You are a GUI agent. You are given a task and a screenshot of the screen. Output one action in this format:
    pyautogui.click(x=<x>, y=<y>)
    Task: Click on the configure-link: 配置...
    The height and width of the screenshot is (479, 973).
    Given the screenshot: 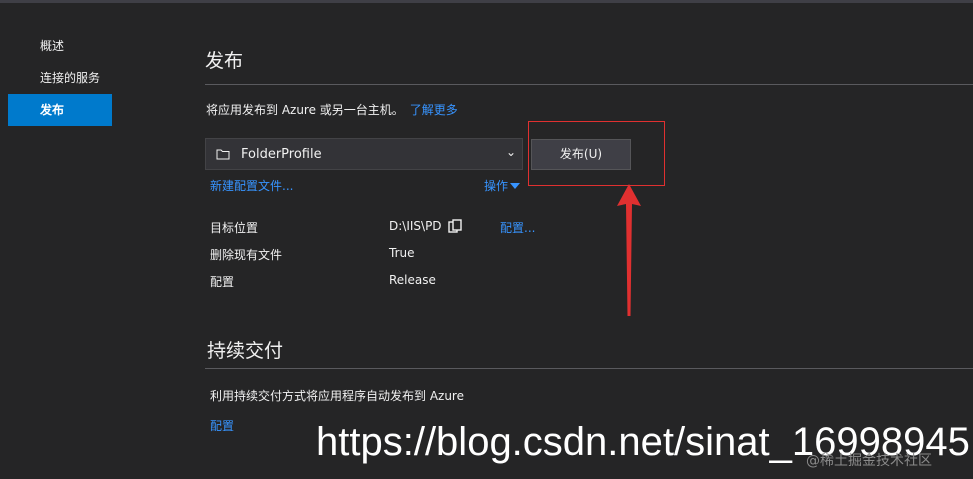 What is the action you would take?
    pyautogui.click(x=517, y=227)
    